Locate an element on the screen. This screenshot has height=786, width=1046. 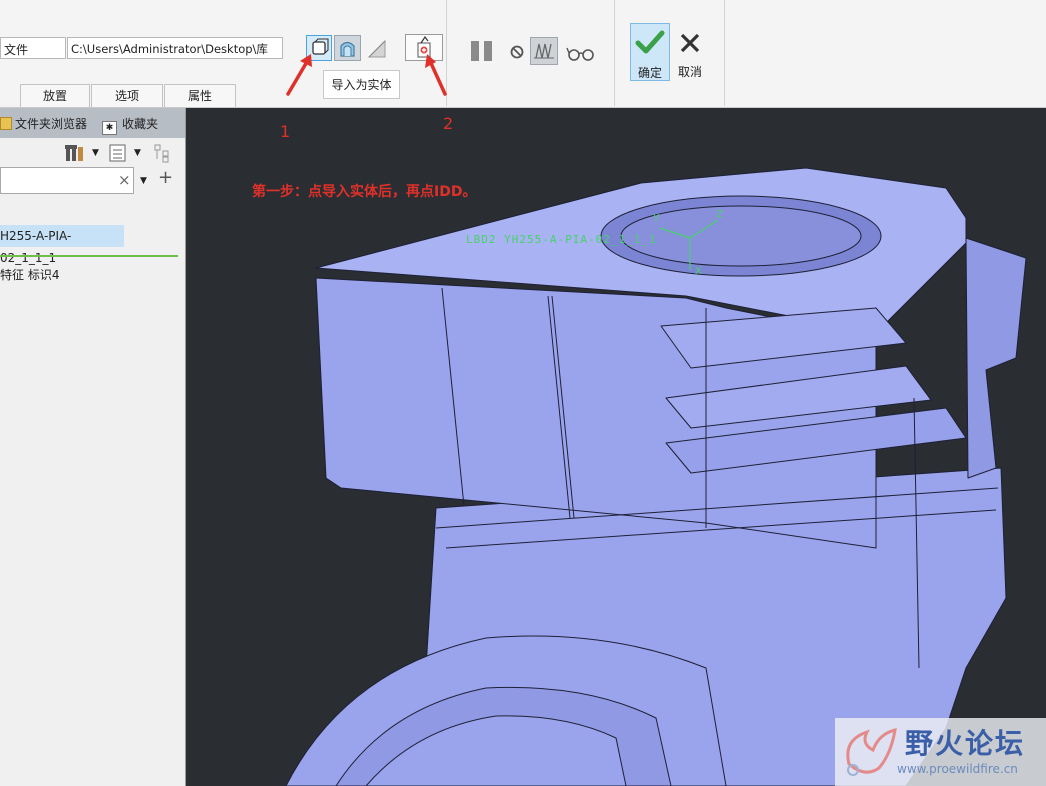
watermark-title: 野火论坛 is located at coordinates (965, 743).